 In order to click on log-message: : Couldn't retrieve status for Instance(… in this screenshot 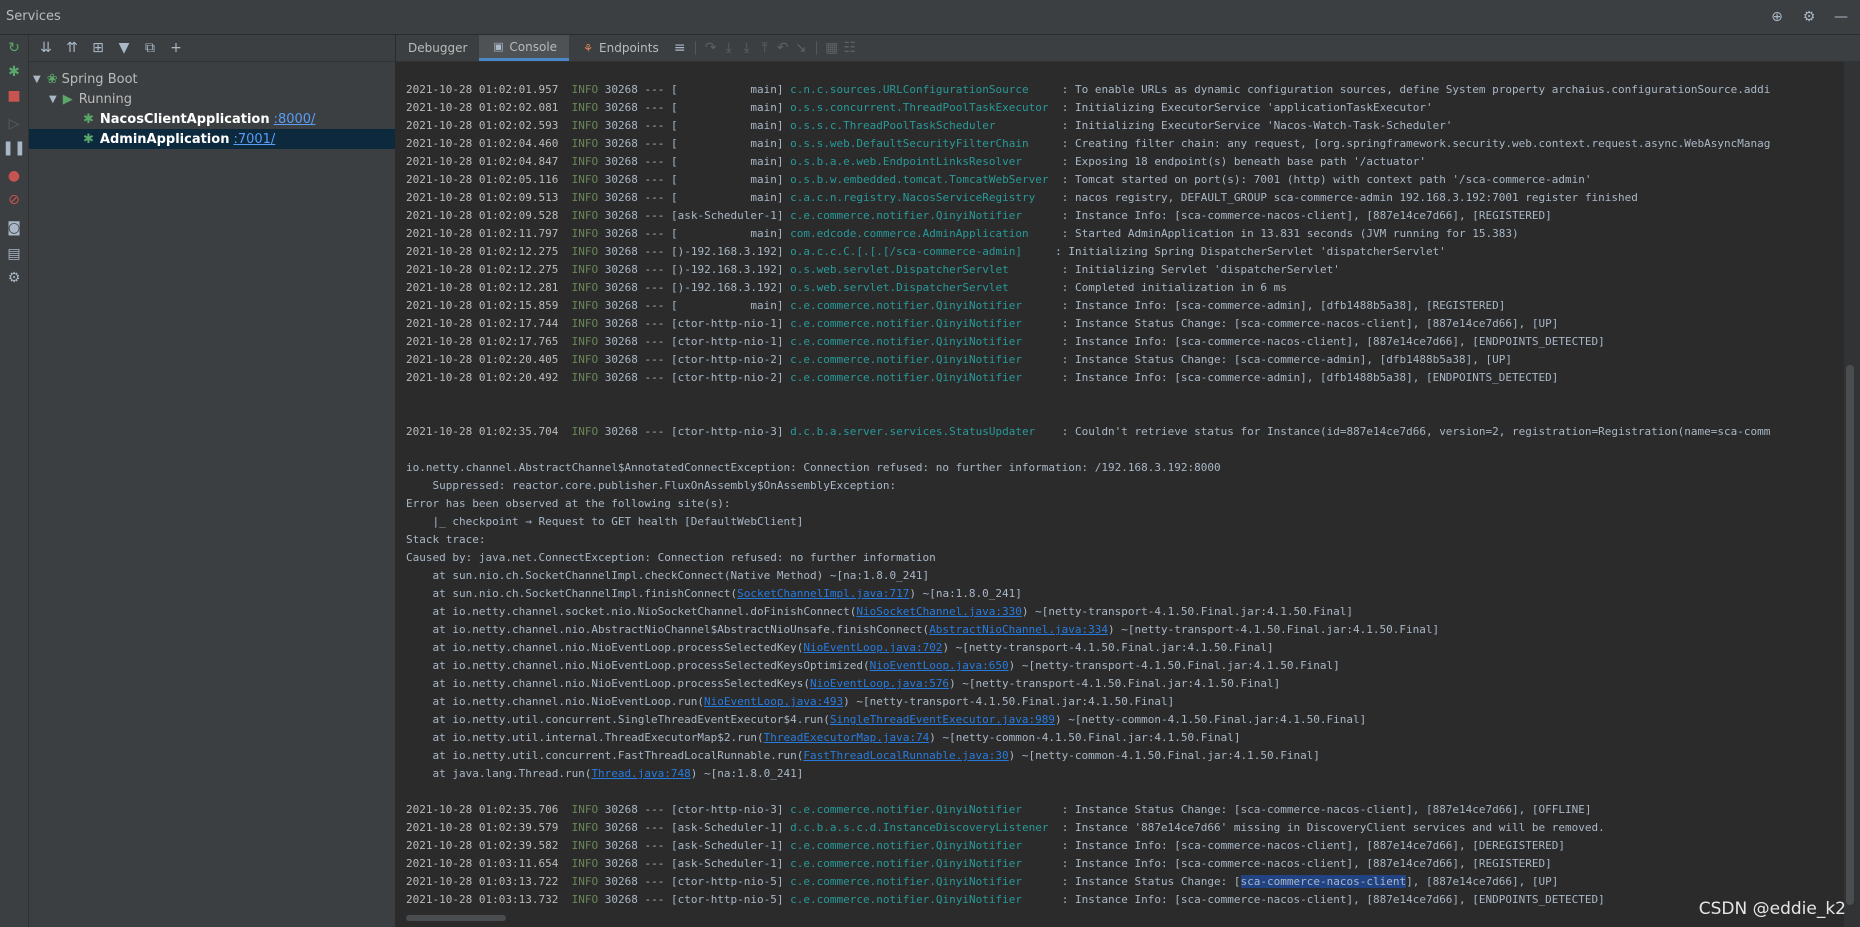, I will do `click(1416, 431)`.